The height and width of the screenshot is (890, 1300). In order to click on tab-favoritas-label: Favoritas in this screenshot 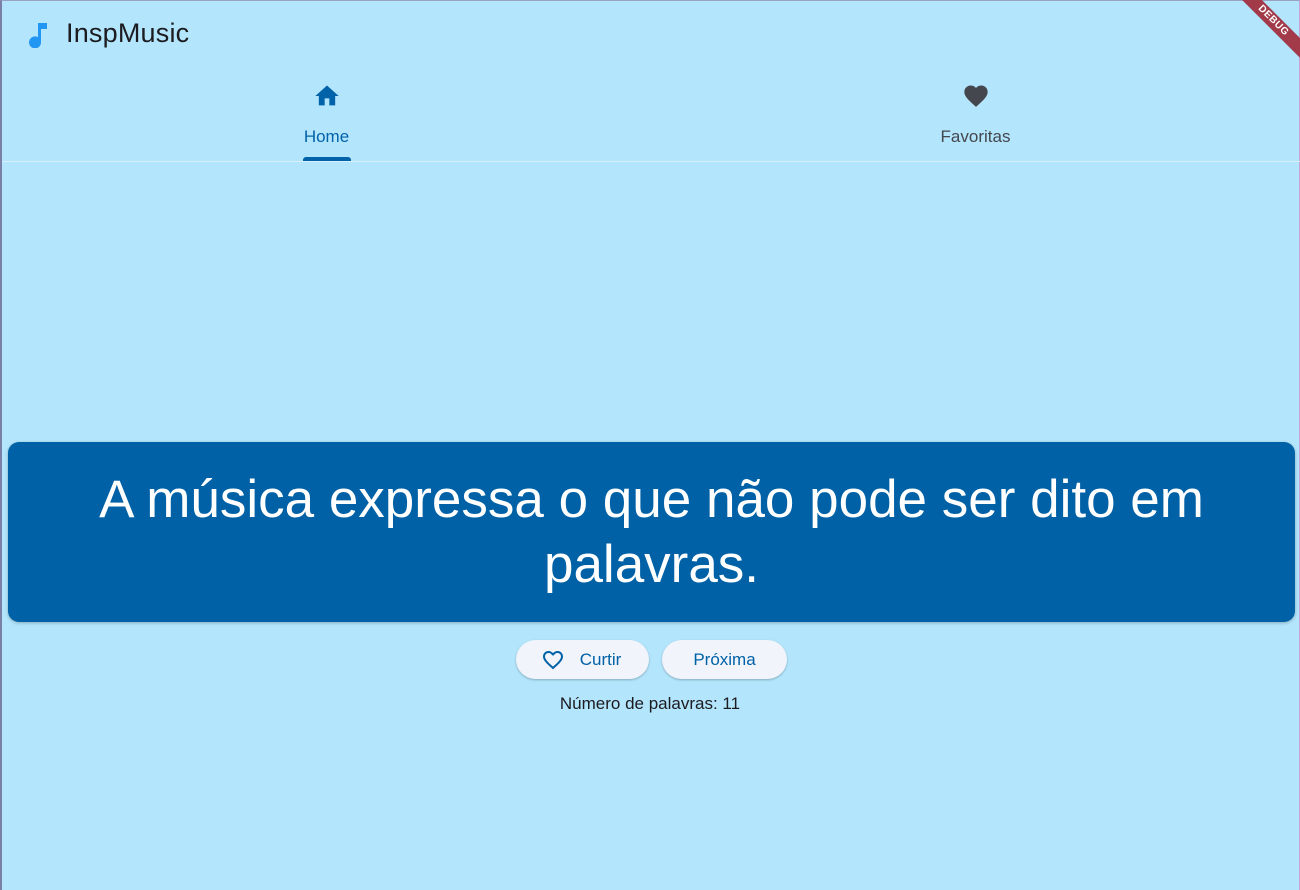, I will do `click(975, 136)`.